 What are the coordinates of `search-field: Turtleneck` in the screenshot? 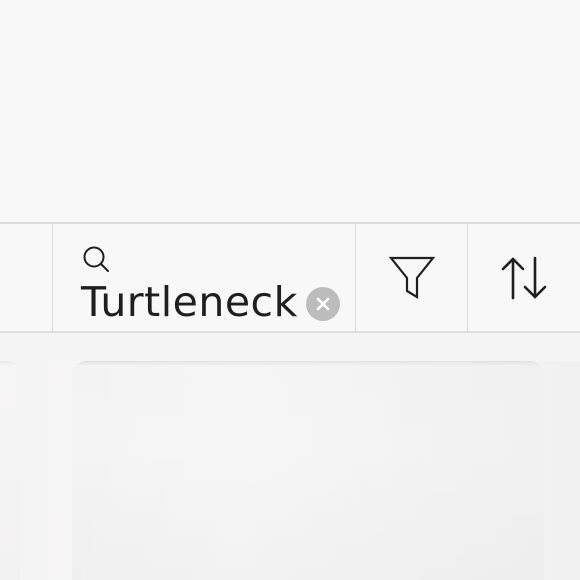 It's located at (204, 277).